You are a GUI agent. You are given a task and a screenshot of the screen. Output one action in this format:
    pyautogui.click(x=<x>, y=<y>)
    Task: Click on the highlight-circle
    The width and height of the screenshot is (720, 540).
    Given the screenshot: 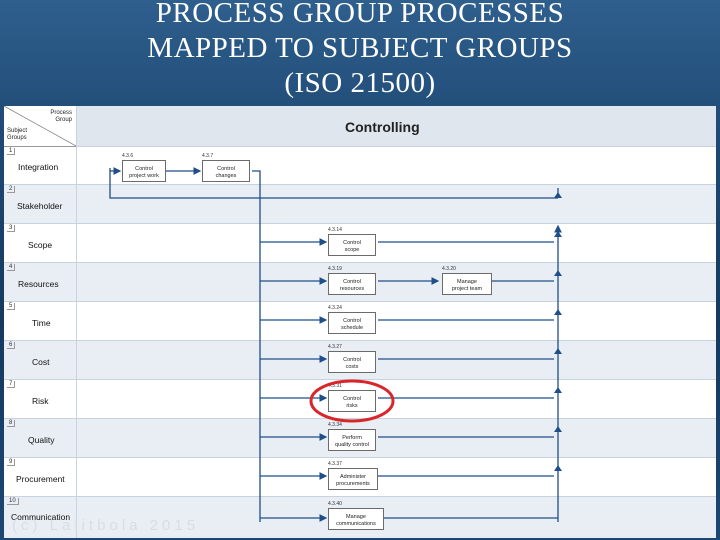 What is the action you would take?
    pyautogui.click(x=352, y=401)
    